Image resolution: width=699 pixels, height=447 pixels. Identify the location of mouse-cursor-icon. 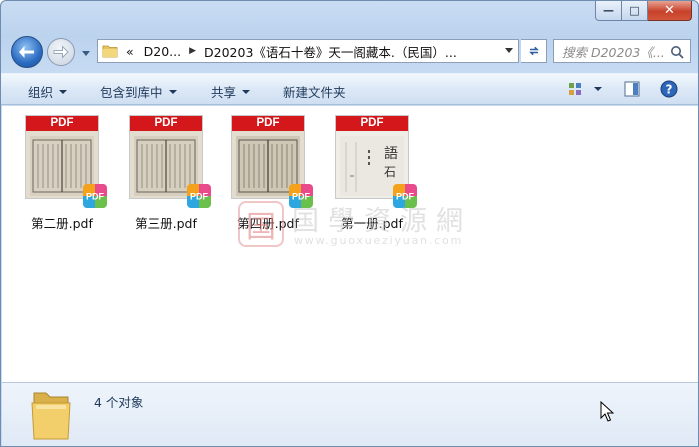
(607, 411).